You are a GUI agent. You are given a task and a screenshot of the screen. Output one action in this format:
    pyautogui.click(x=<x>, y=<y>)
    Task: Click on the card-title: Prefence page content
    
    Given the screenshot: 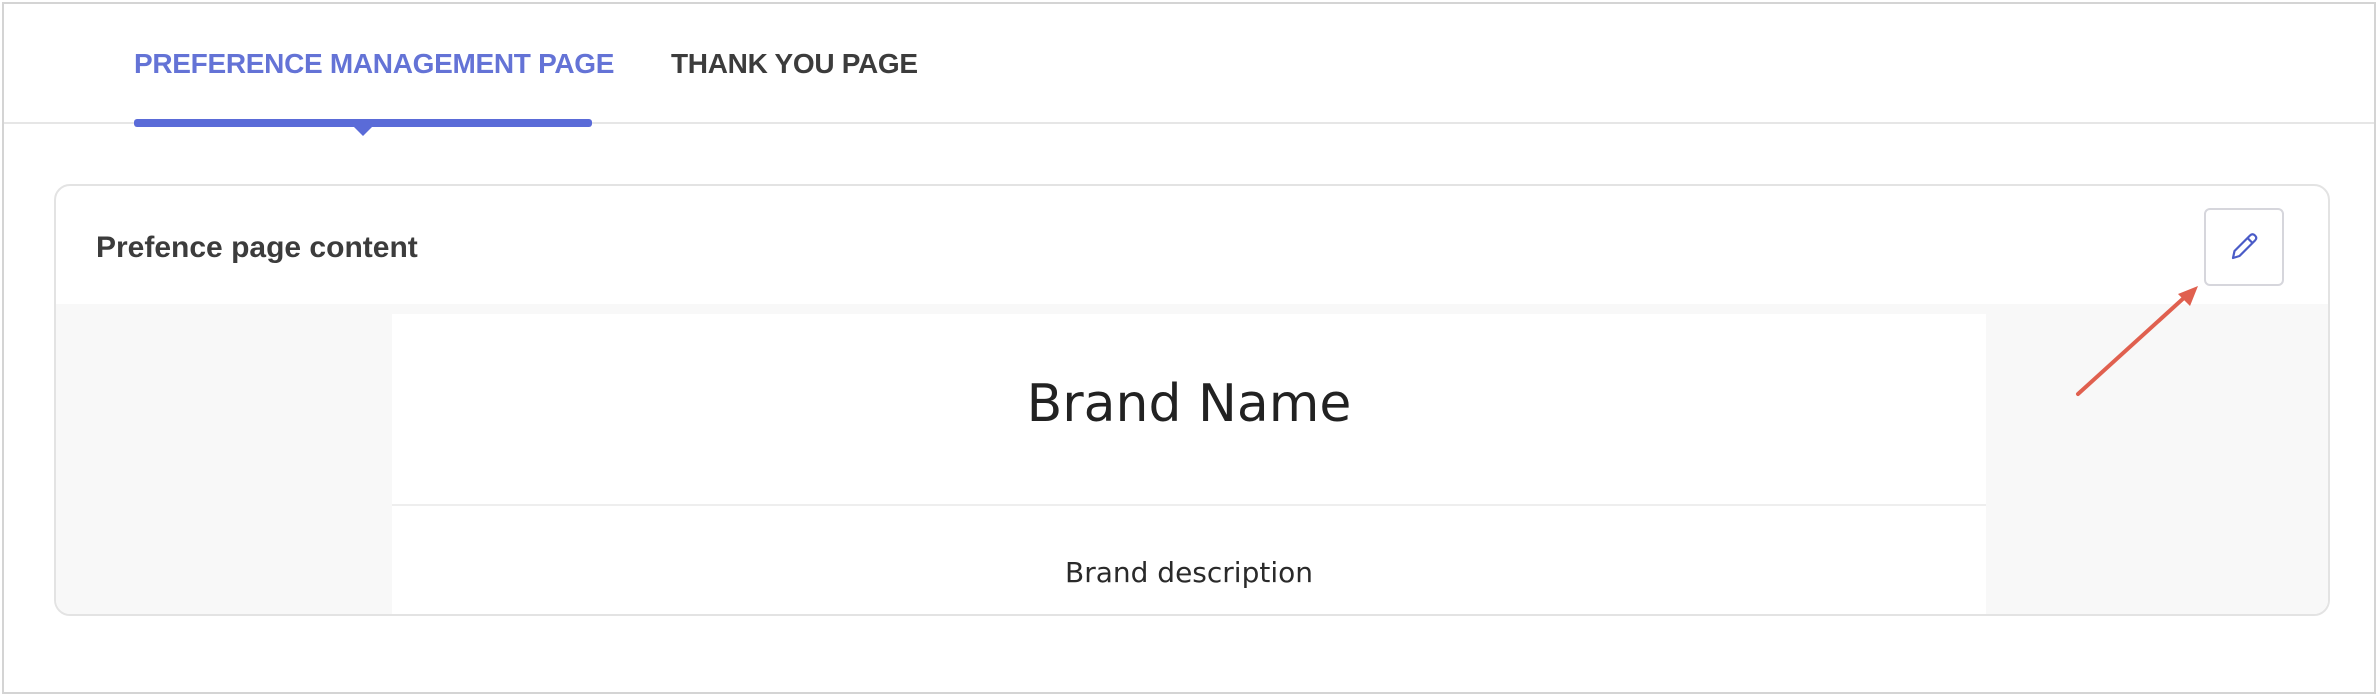 What is the action you would take?
    pyautogui.click(x=257, y=247)
    